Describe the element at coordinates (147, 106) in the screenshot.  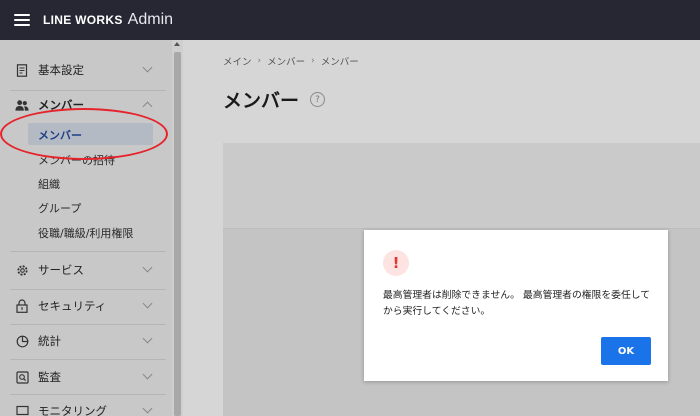
I see `chevron-up-icon` at that location.